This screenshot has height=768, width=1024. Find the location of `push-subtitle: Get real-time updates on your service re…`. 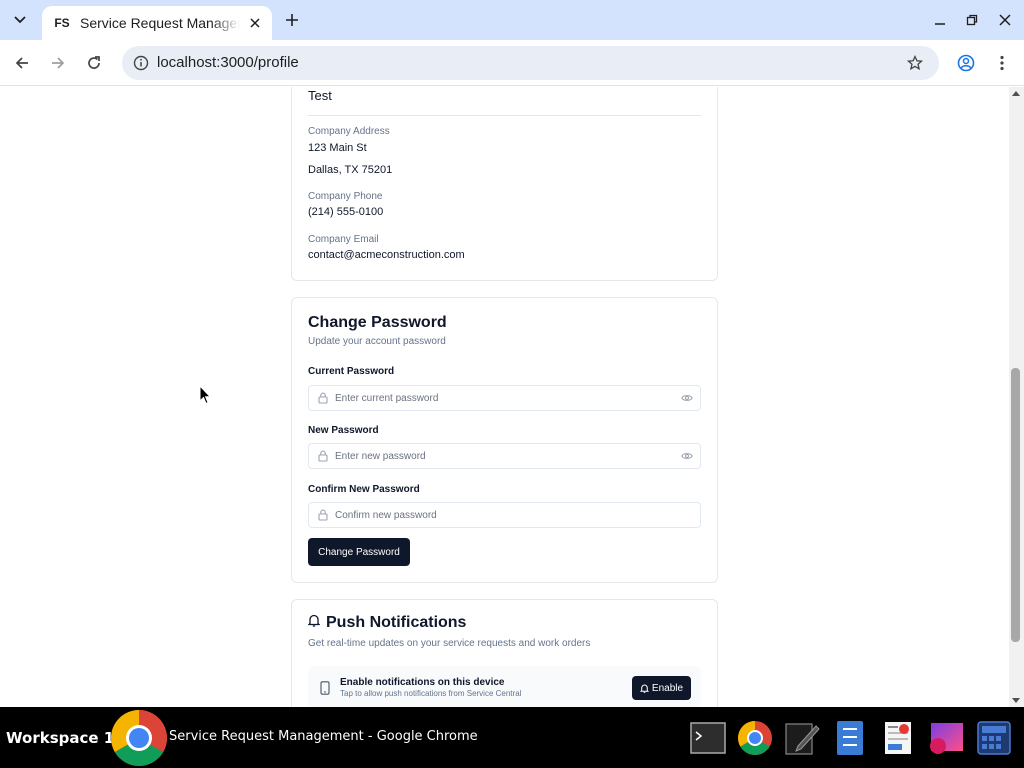

push-subtitle: Get real-time updates on your service re… is located at coordinates (449, 643).